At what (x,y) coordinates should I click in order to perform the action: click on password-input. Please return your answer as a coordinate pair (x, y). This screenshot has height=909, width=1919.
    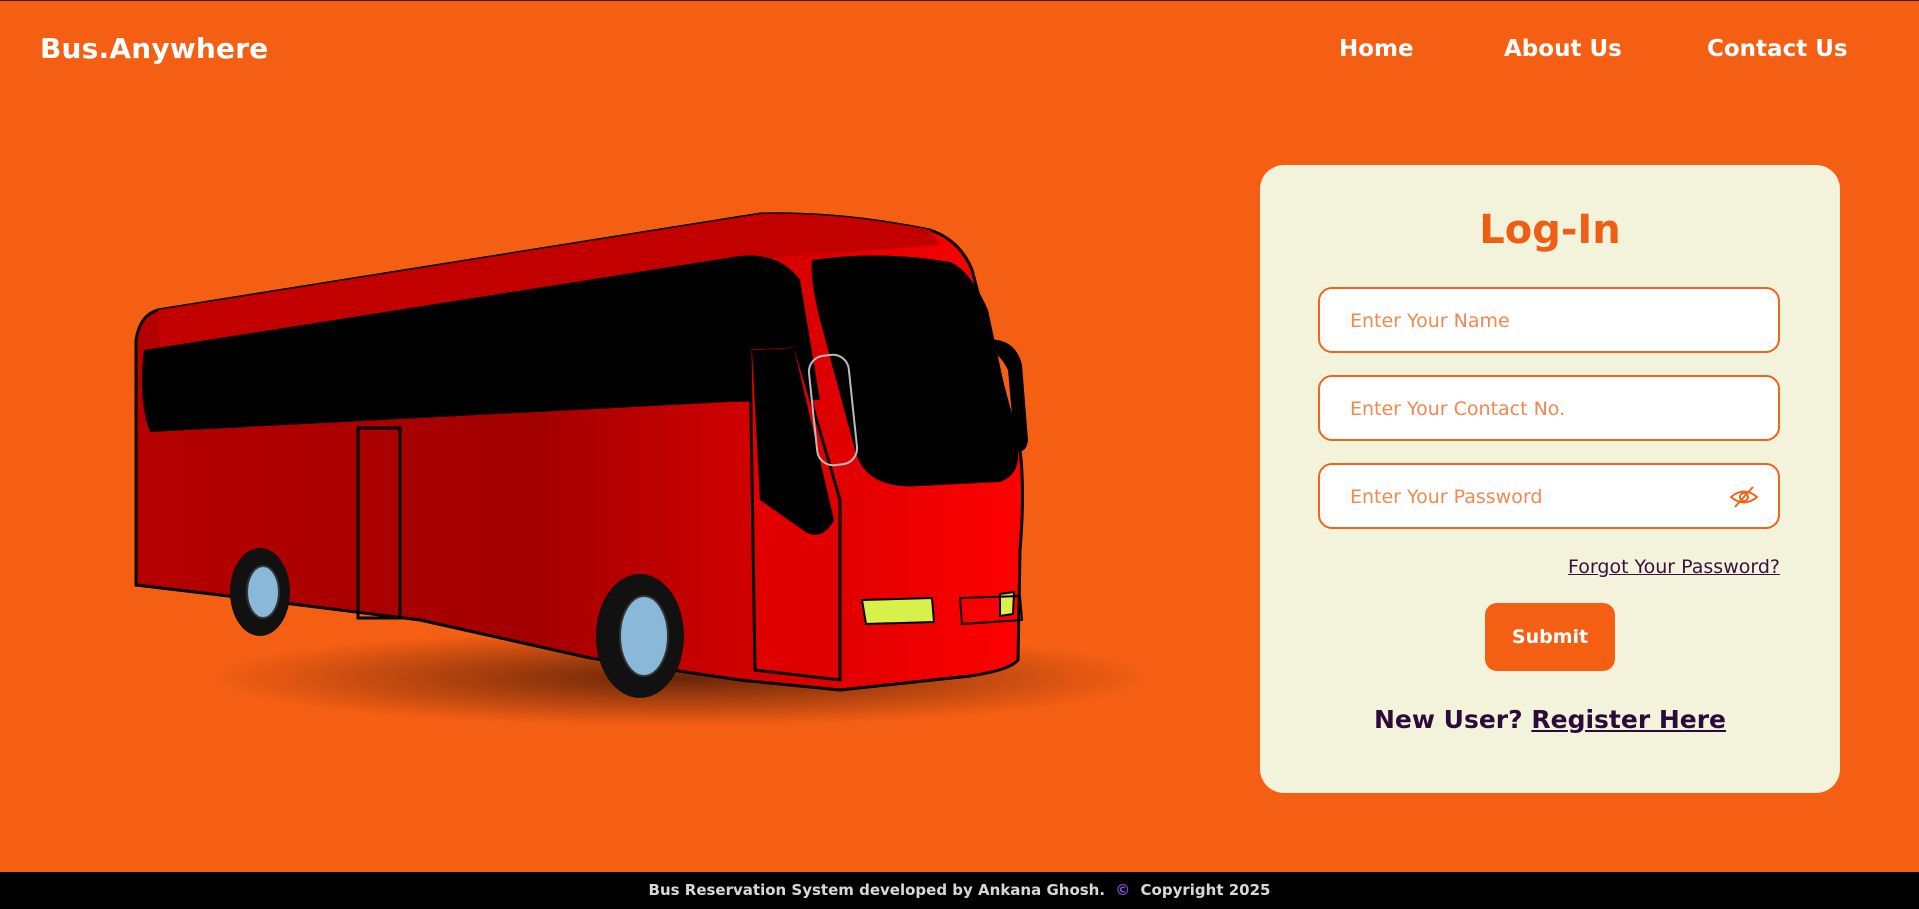
    Looking at the image, I should click on (1540, 497).